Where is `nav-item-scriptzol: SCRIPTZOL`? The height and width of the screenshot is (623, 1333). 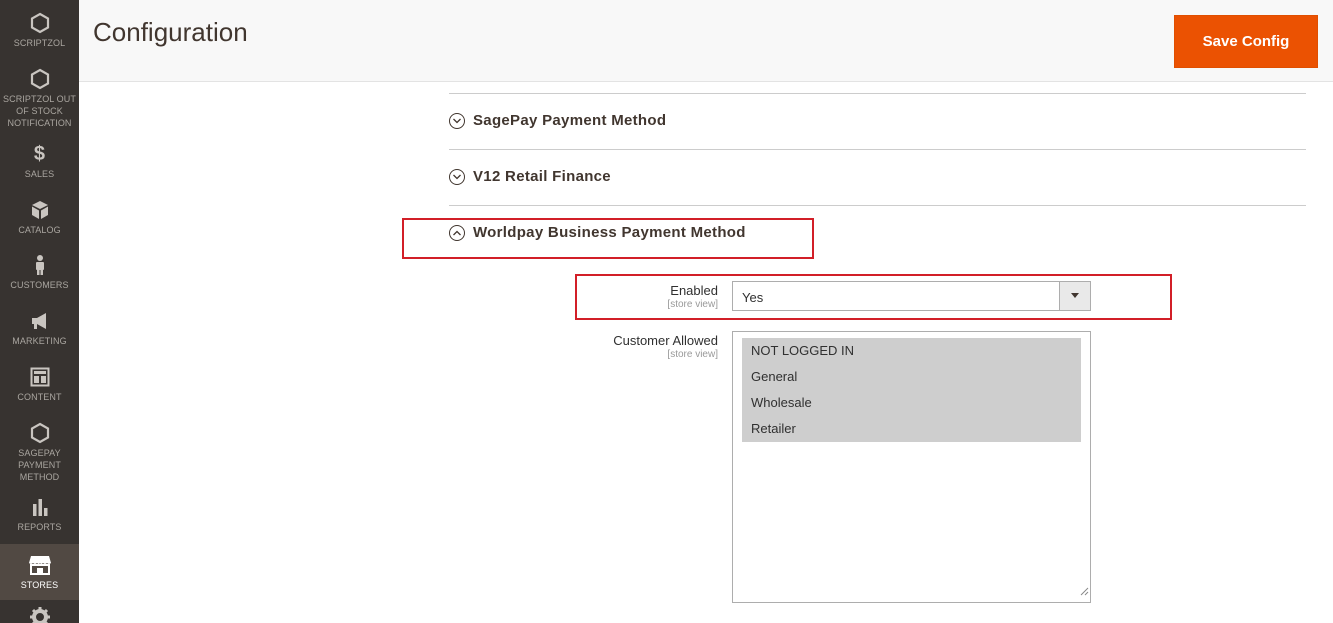 nav-item-scriptzol: SCRIPTZOL is located at coordinates (39, 30).